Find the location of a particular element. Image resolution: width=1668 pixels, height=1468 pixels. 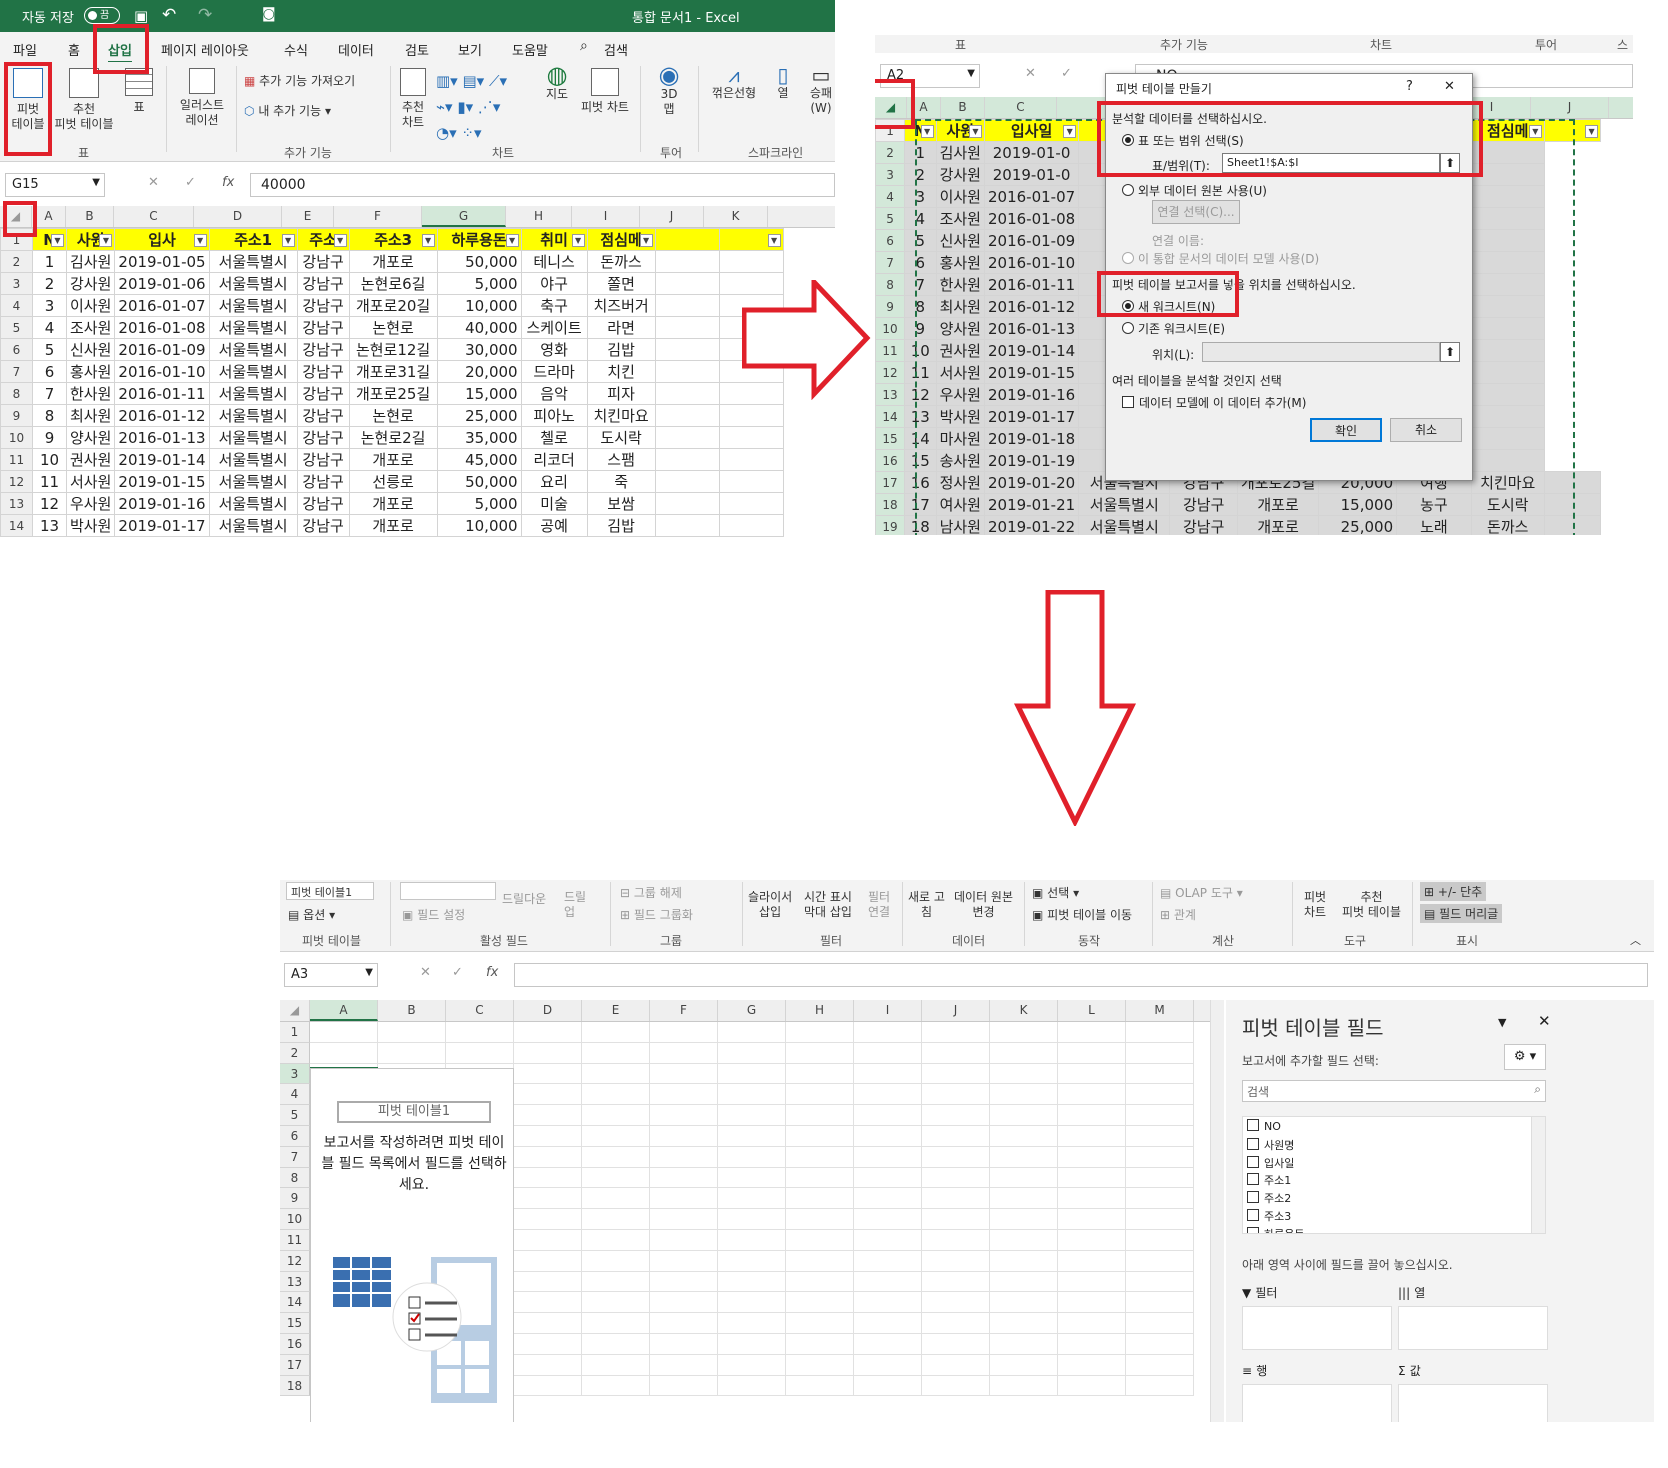

cell: 논현로12길 is located at coordinates (393, 349).